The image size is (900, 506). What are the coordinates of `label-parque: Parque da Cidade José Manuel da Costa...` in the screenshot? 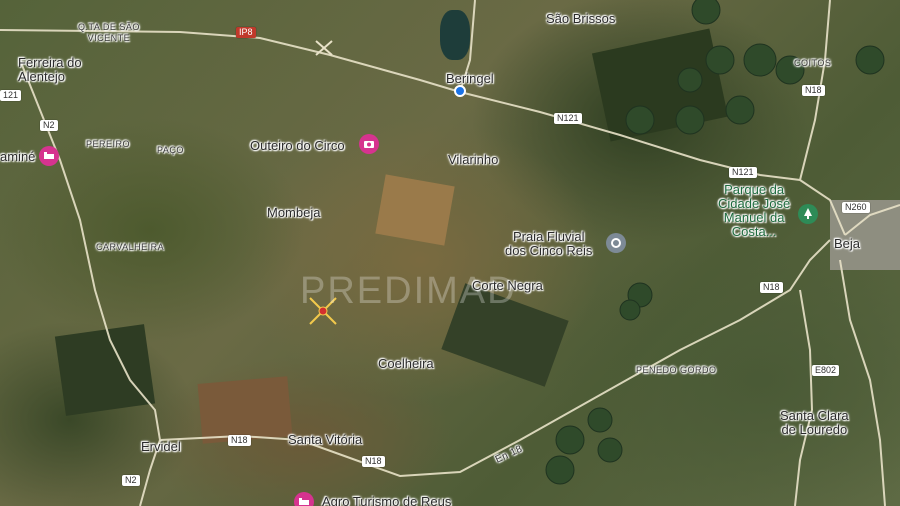 It's located at (754, 210).